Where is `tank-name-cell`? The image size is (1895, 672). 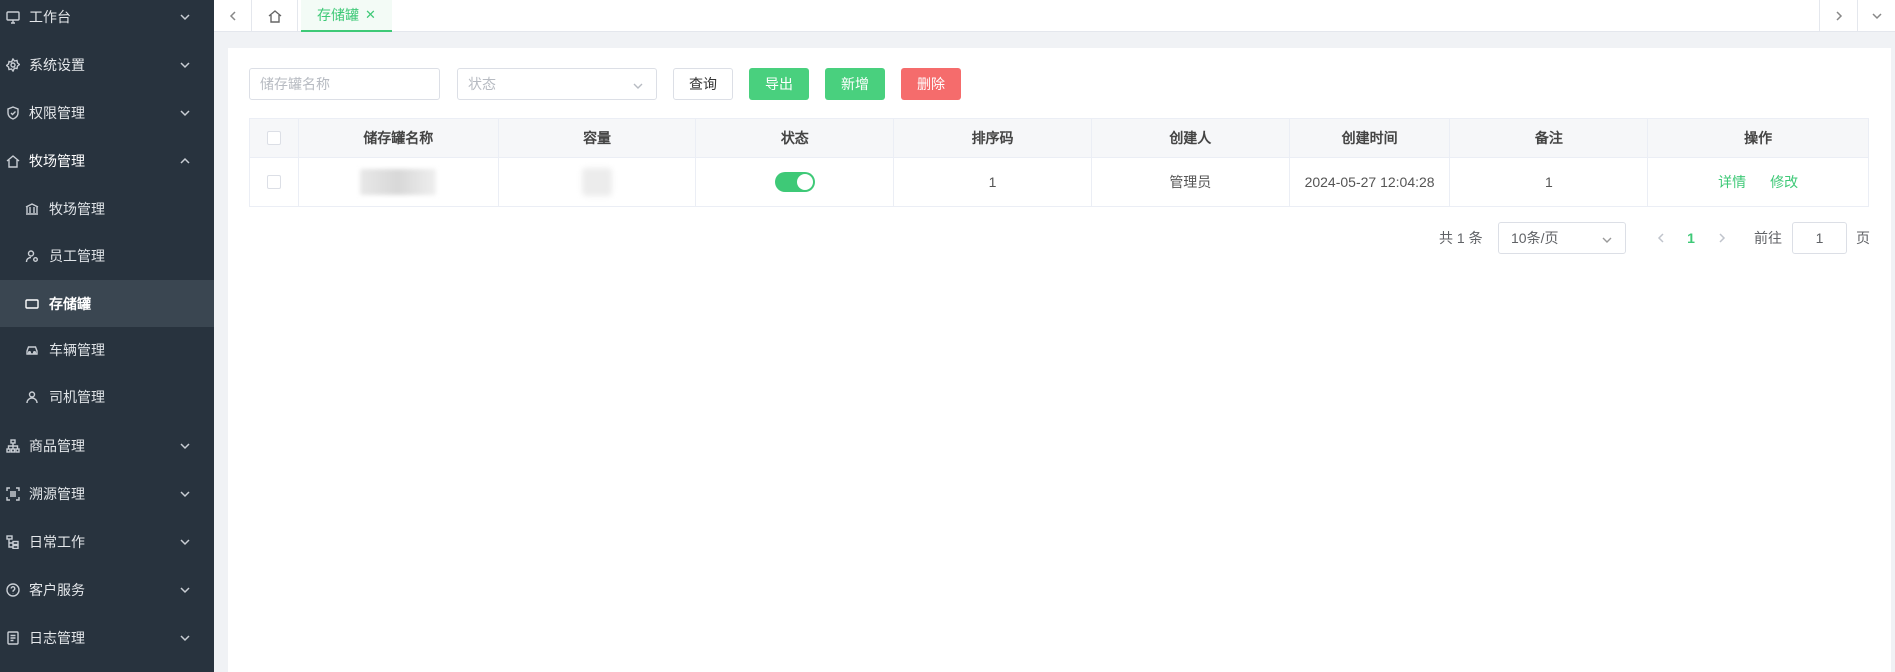
tank-name-cell is located at coordinates (399, 182).